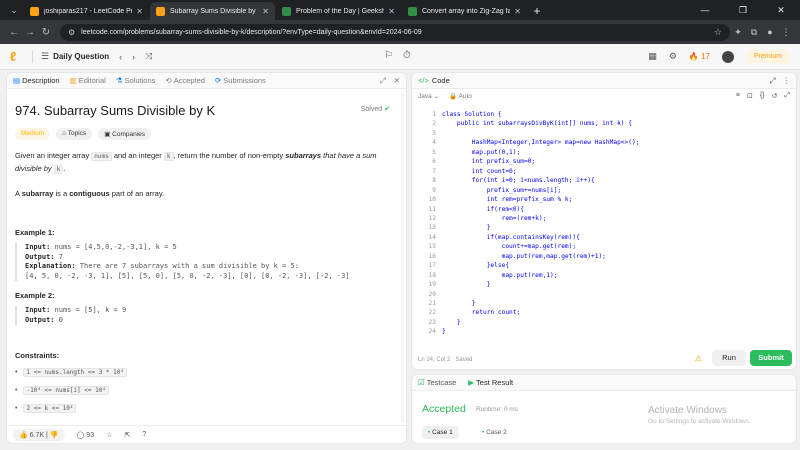 This screenshot has height=450, width=800. What do you see at coordinates (109, 435) in the screenshot?
I see `favorite-icon: ☆` at bounding box center [109, 435].